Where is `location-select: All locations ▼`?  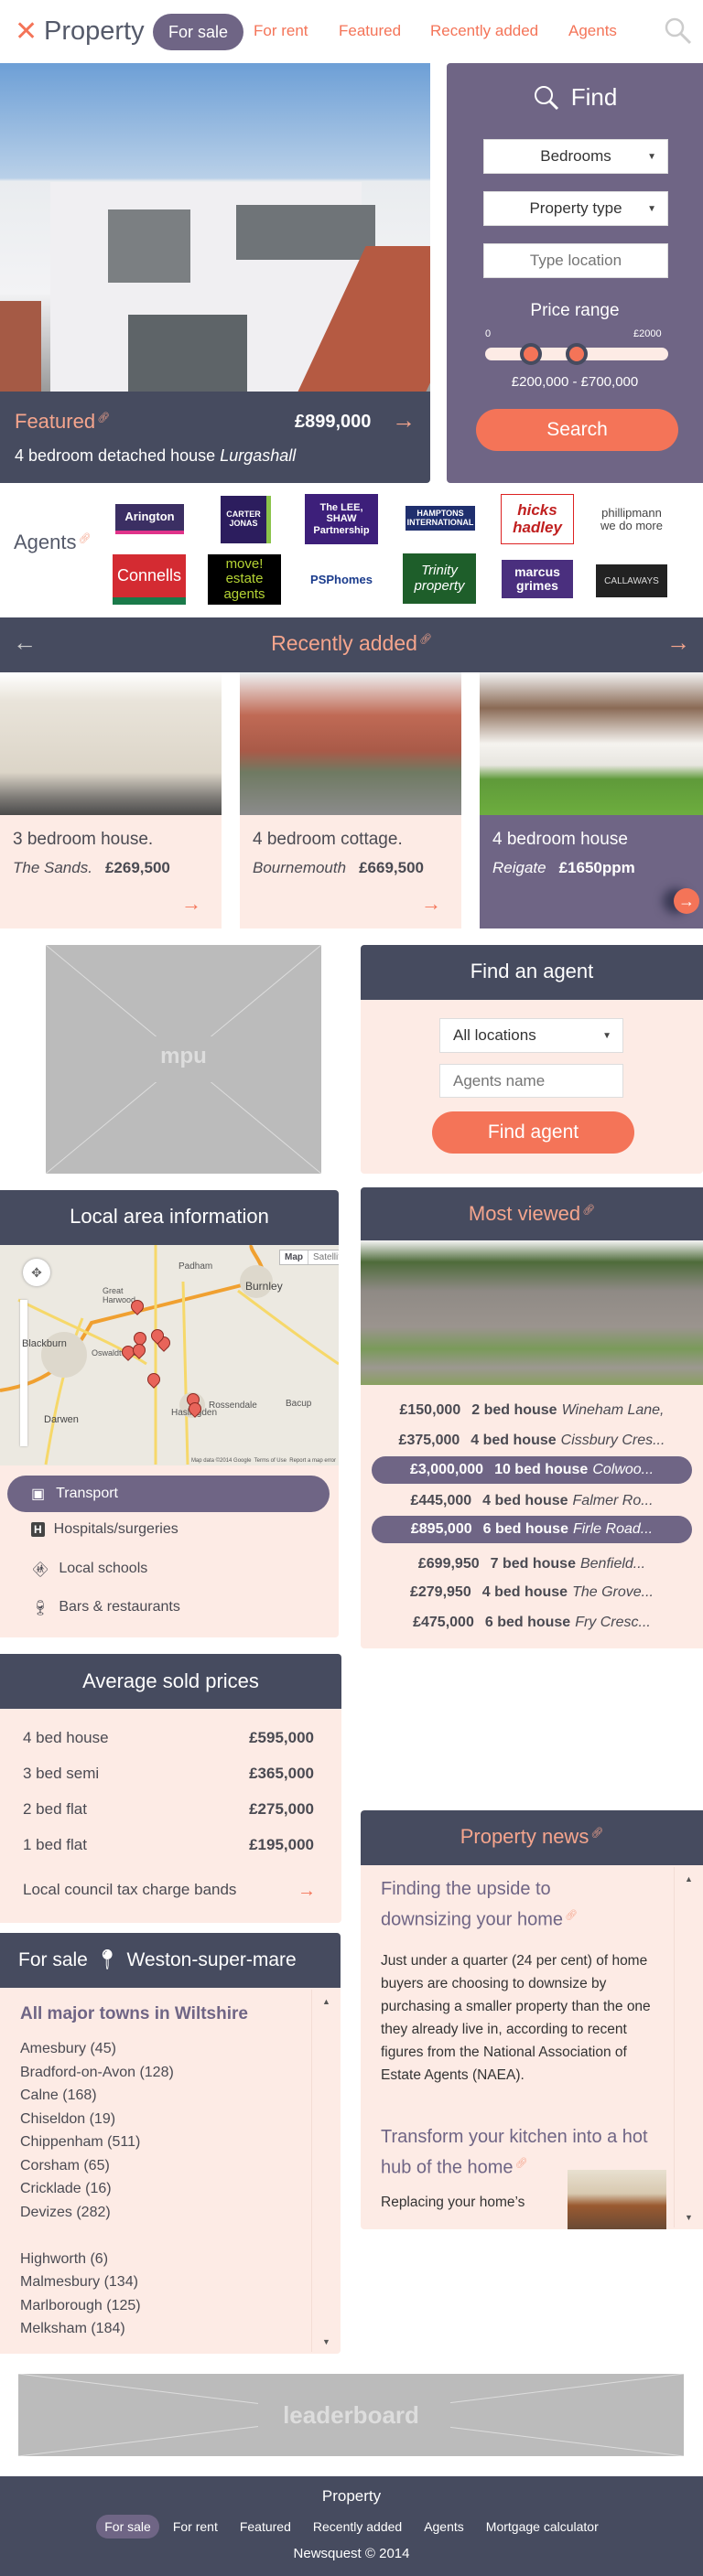
location-select: All locations ▼ is located at coordinates (531, 1036).